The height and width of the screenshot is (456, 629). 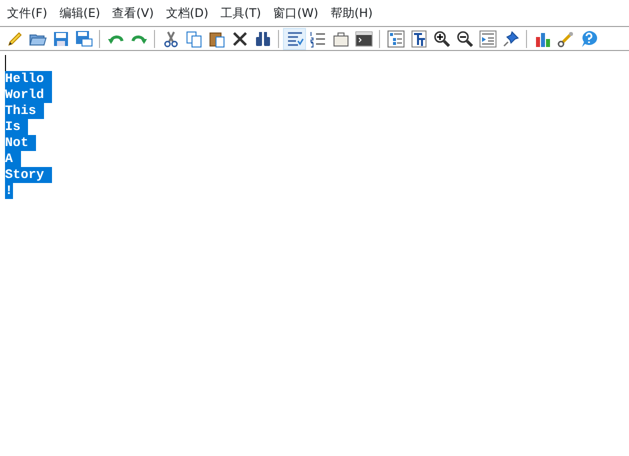 I want to click on tree-list-icon, so click(x=395, y=39).